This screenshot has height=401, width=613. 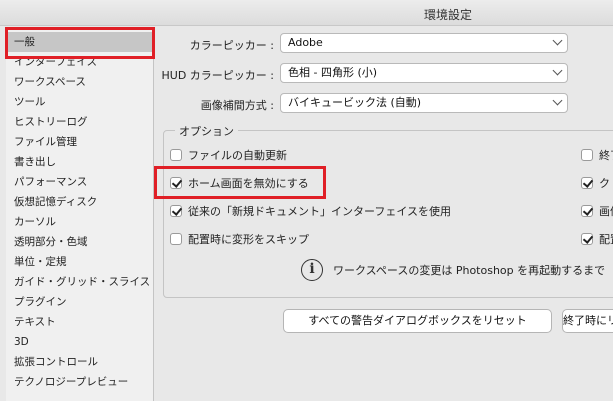 I want to click on sidebar-item-technology-previews: テクノロジープレビュー, so click(x=80, y=382).